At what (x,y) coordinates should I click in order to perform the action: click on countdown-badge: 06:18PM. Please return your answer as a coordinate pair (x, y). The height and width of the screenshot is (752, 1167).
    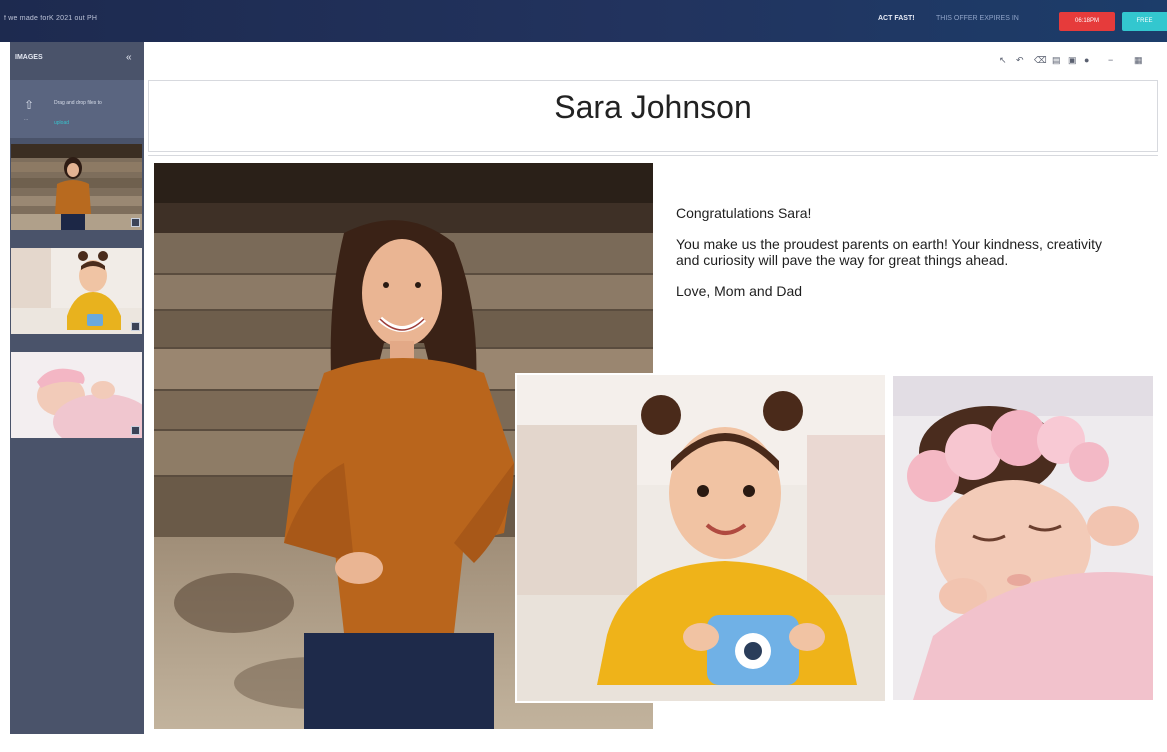
    Looking at the image, I should click on (1087, 21).